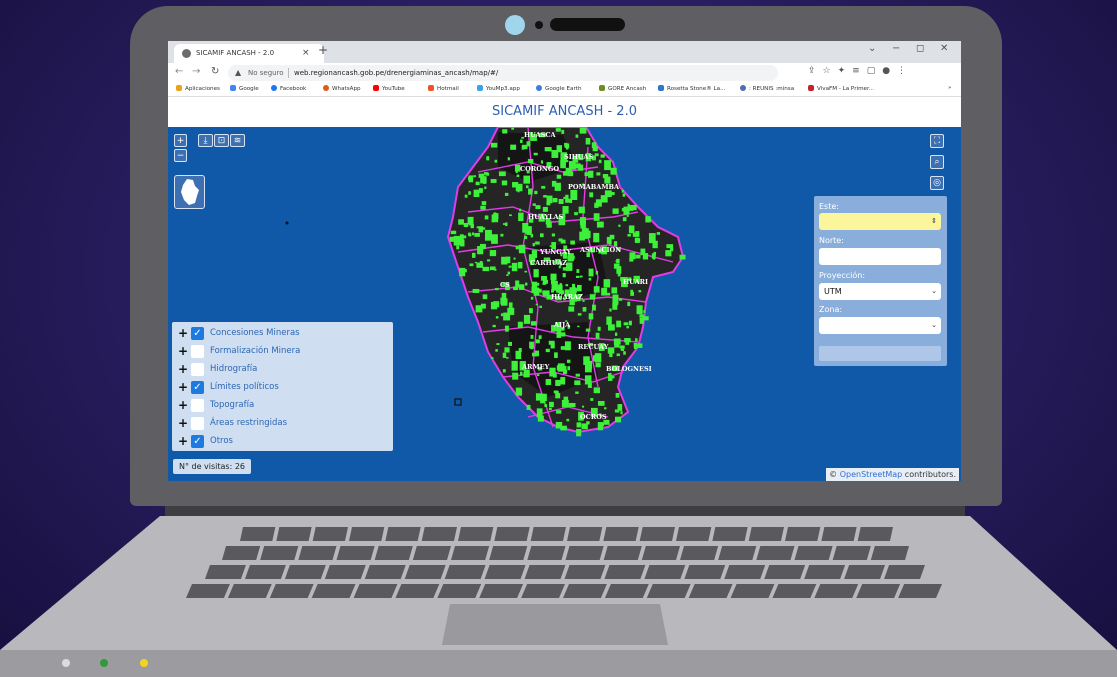  I want to click on status-led-yellow, so click(144, 663).